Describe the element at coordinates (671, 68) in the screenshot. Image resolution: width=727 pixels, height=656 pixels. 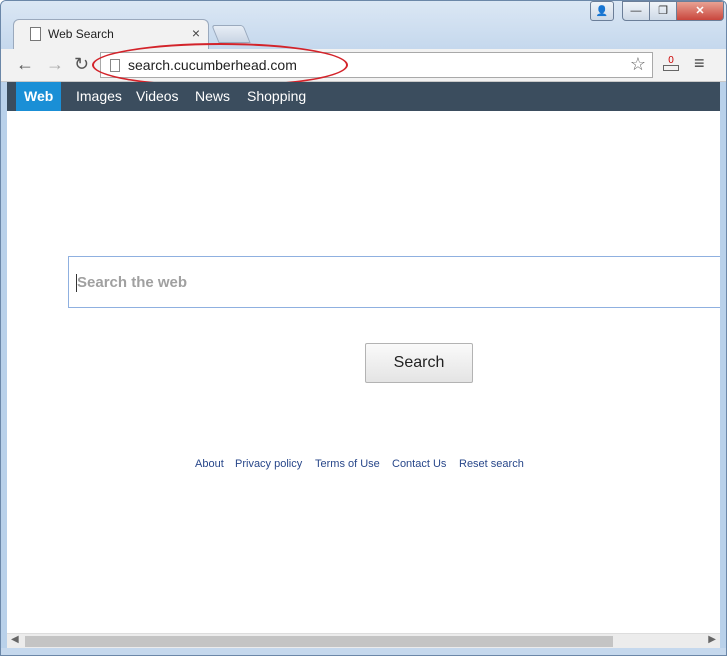
I see `extension-bar-icon` at that location.